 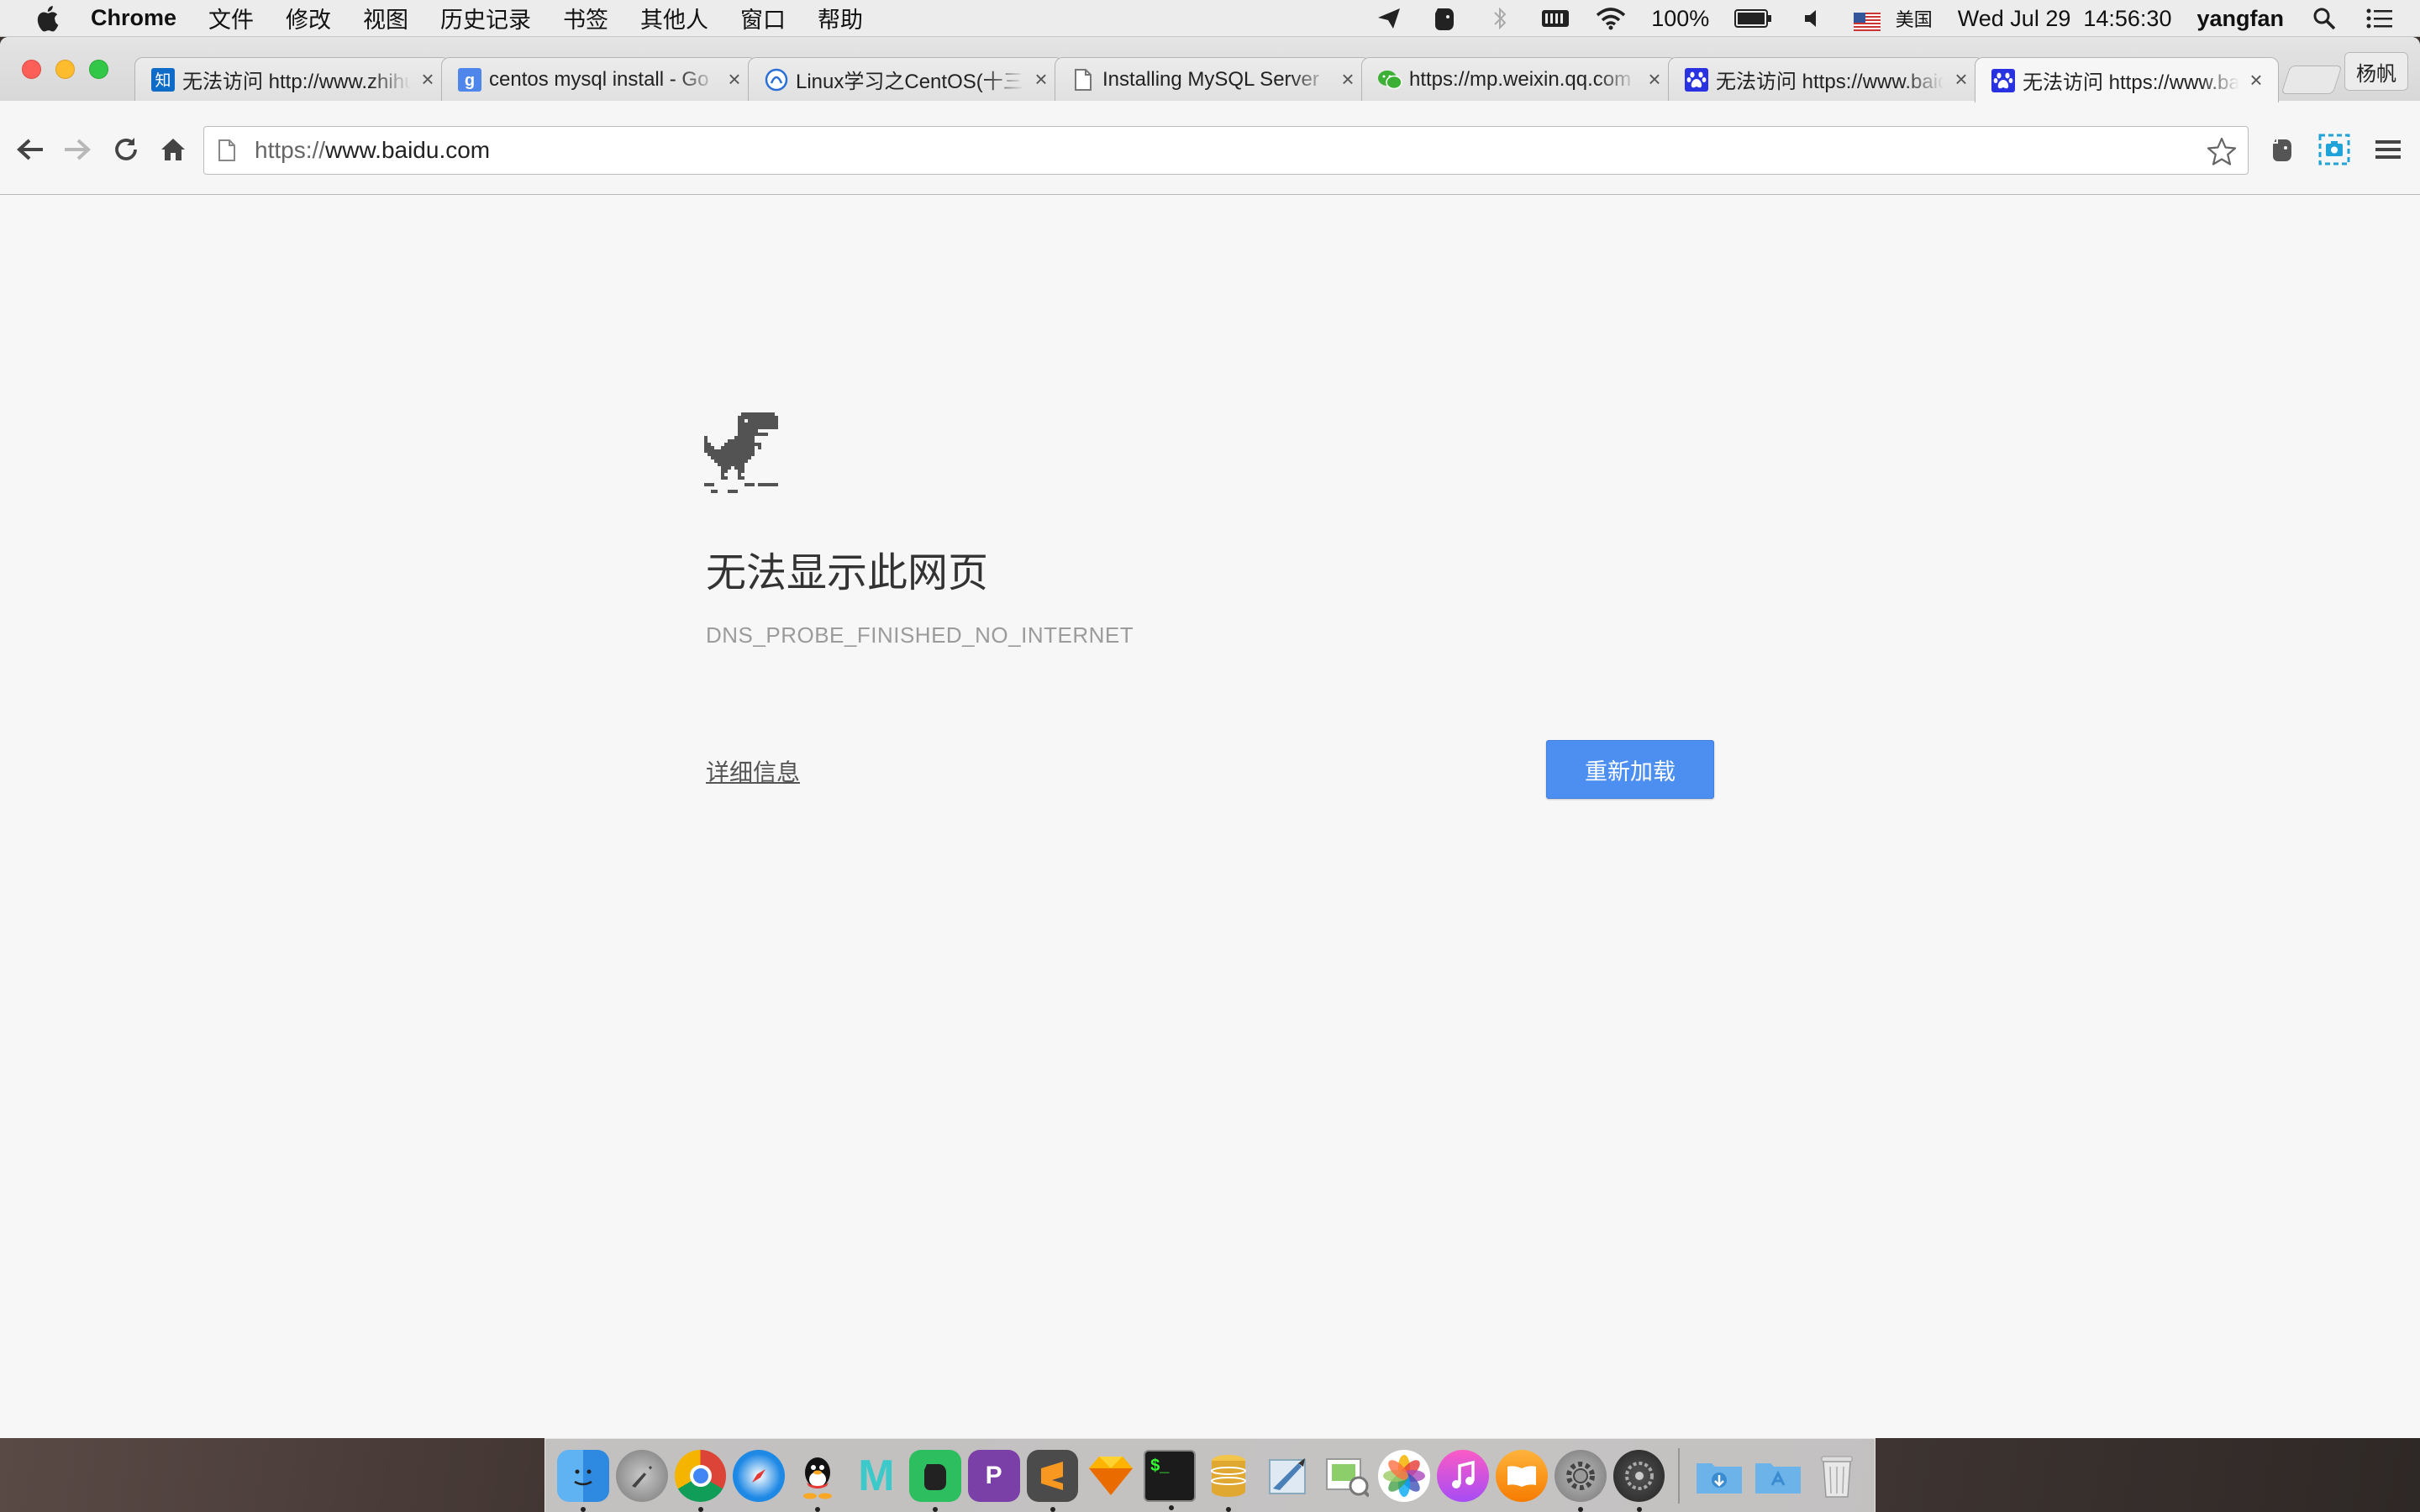 I want to click on tab-installing-mysql: Installing MySQL Server ×, so click(x=1212, y=79).